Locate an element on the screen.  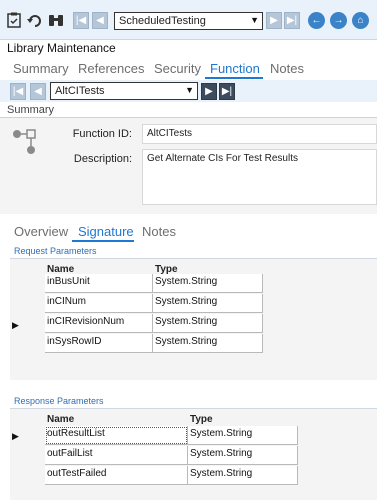
home-button: ⌂ is located at coordinates (360, 20).